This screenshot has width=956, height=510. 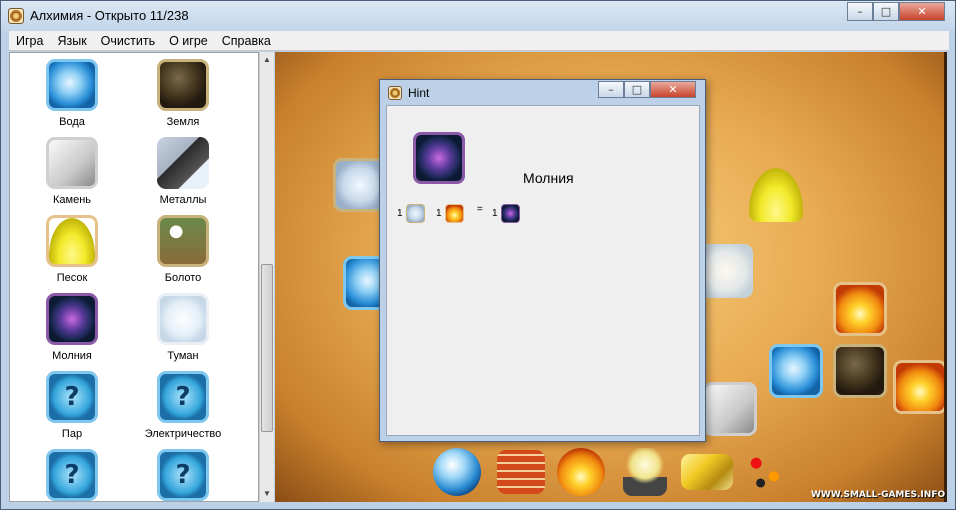 I want to click on window-title: Алхимия - Открыто 11/238, so click(x=109, y=15).